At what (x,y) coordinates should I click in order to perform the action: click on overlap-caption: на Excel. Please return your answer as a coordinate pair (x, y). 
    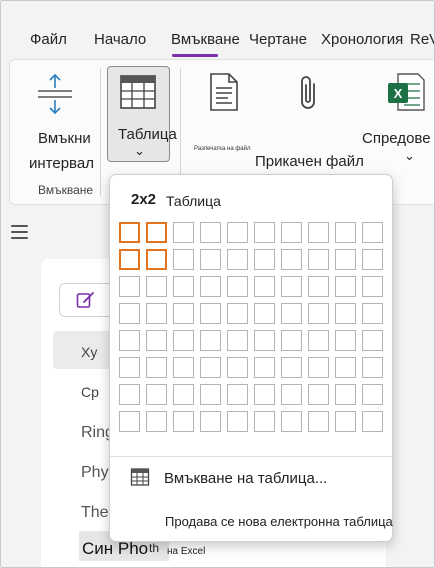
    Looking at the image, I should click on (186, 551).